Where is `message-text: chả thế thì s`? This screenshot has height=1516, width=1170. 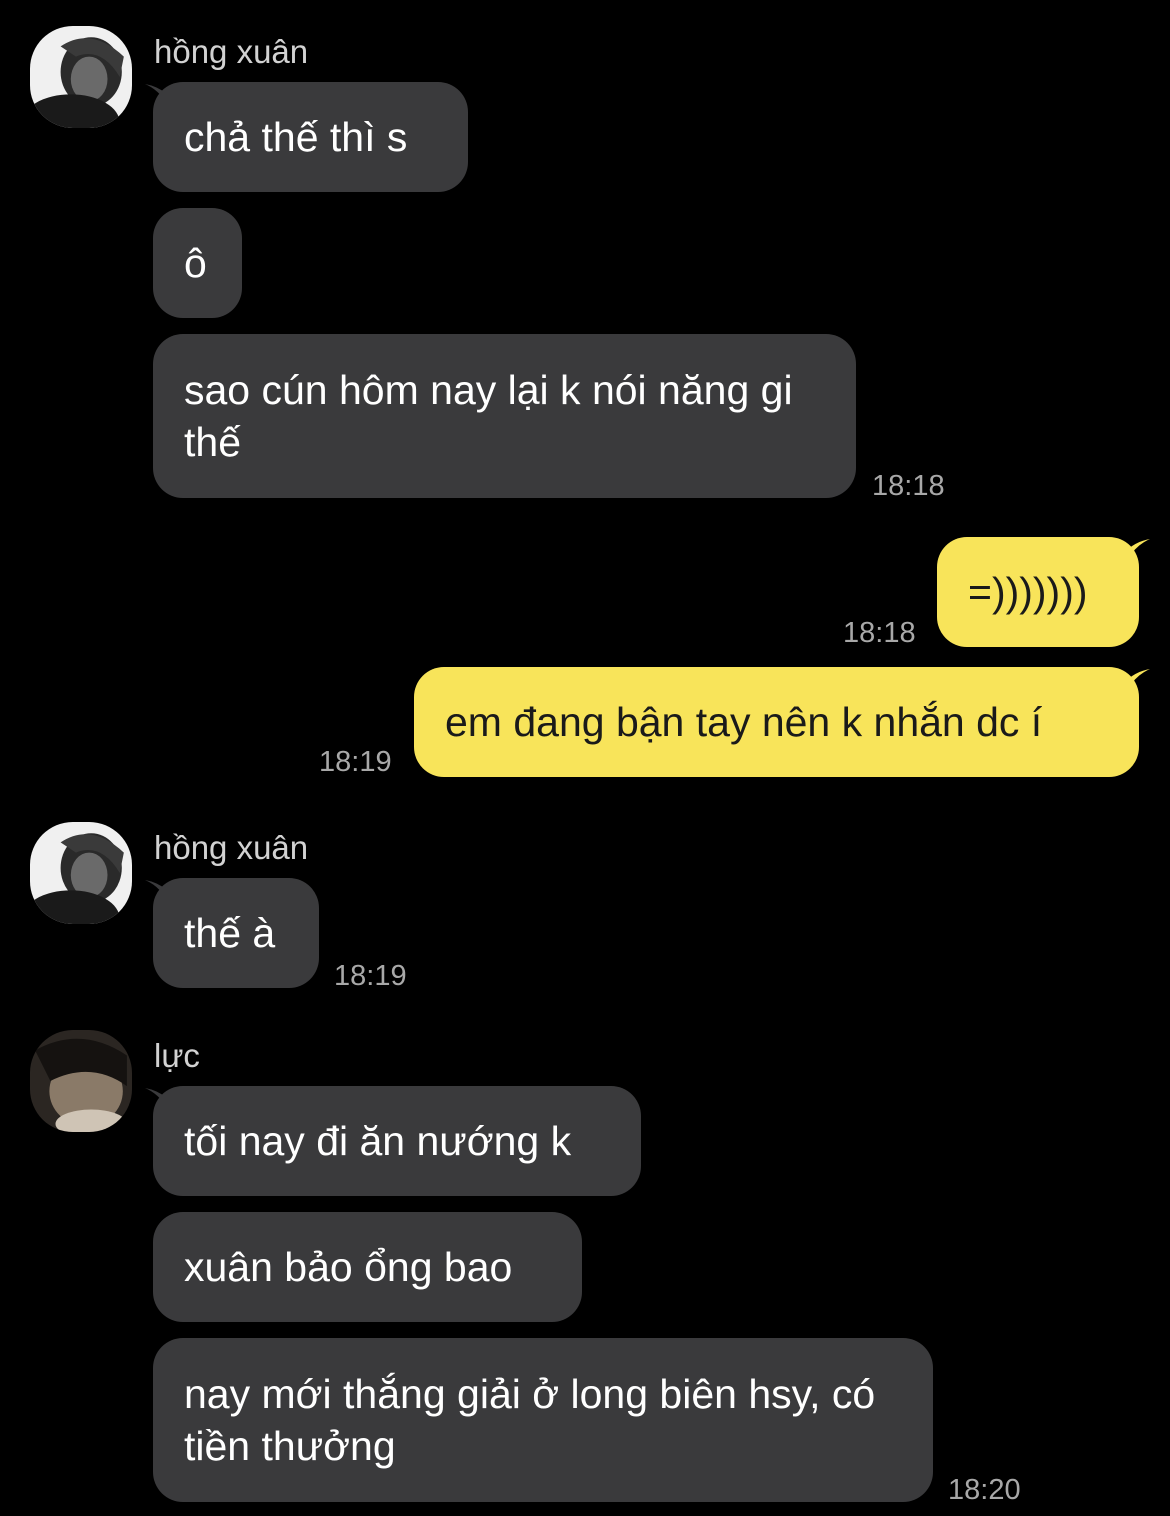
message-text: chả thế thì s is located at coordinates (296, 137).